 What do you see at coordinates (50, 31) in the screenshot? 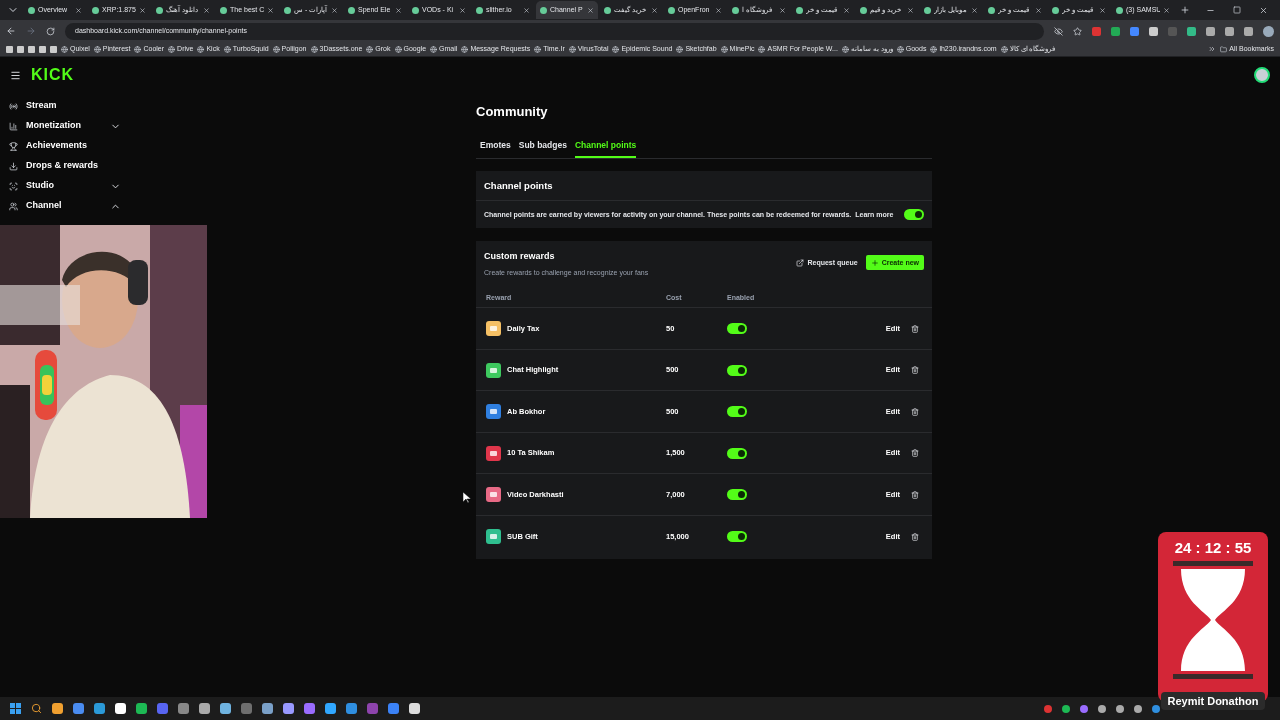
I see `reload-icon` at bounding box center [50, 31].